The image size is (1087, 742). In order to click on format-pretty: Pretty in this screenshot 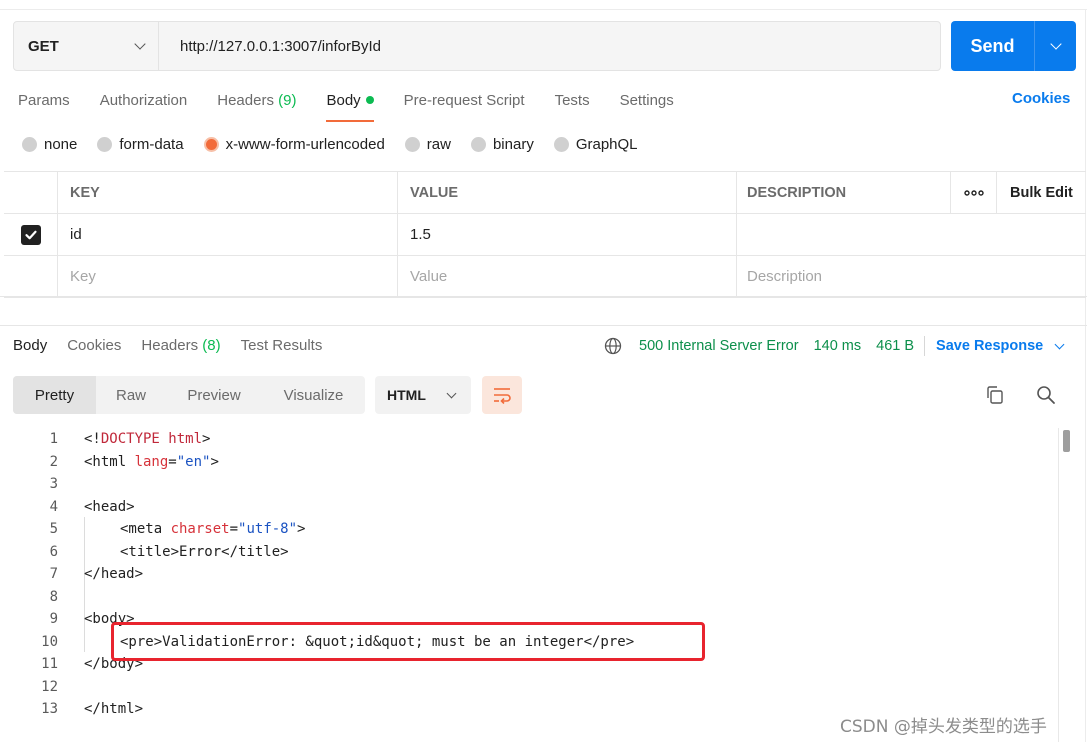, I will do `click(54, 395)`.